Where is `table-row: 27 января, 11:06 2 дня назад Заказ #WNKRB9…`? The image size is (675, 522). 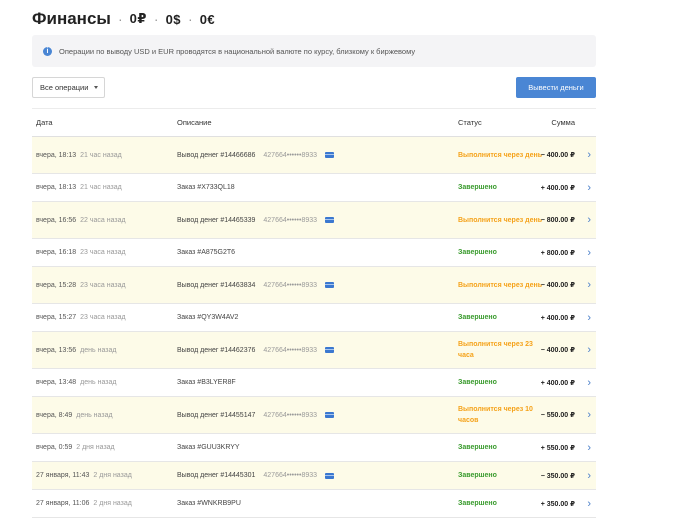
table-row: 27 января, 11:06 2 дня назад Заказ #WNKRB9… is located at coordinates (314, 504).